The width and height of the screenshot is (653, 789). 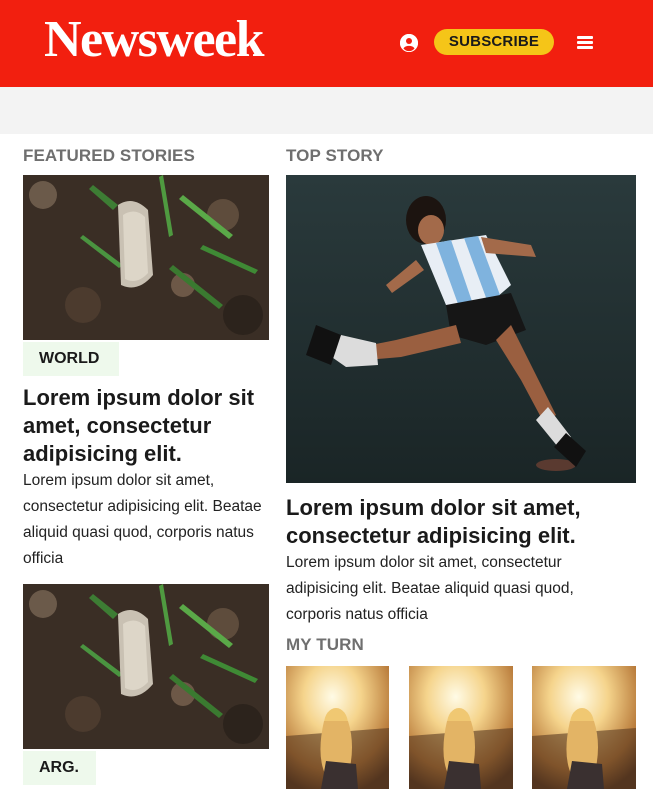 What do you see at coordinates (154, 40) in the screenshot?
I see `newsweek-logo: Newsweek` at bounding box center [154, 40].